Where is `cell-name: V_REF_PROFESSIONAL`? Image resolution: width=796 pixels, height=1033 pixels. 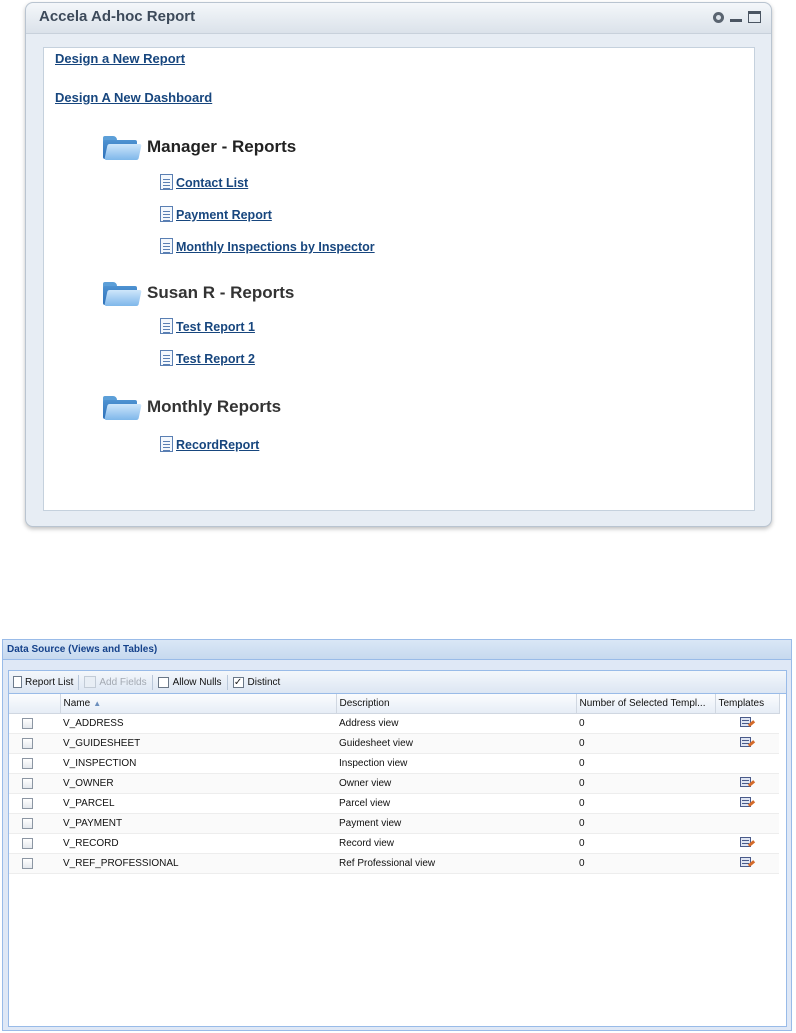 cell-name: V_REF_PROFESSIONAL is located at coordinates (198, 863).